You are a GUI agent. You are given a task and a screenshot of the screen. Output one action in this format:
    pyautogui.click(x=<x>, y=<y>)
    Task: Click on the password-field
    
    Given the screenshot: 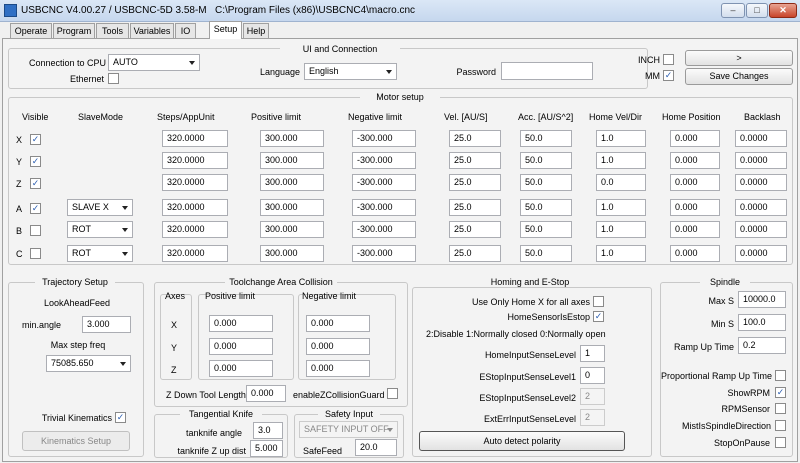 What is the action you would take?
    pyautogui.click(x=547, y=71)
    